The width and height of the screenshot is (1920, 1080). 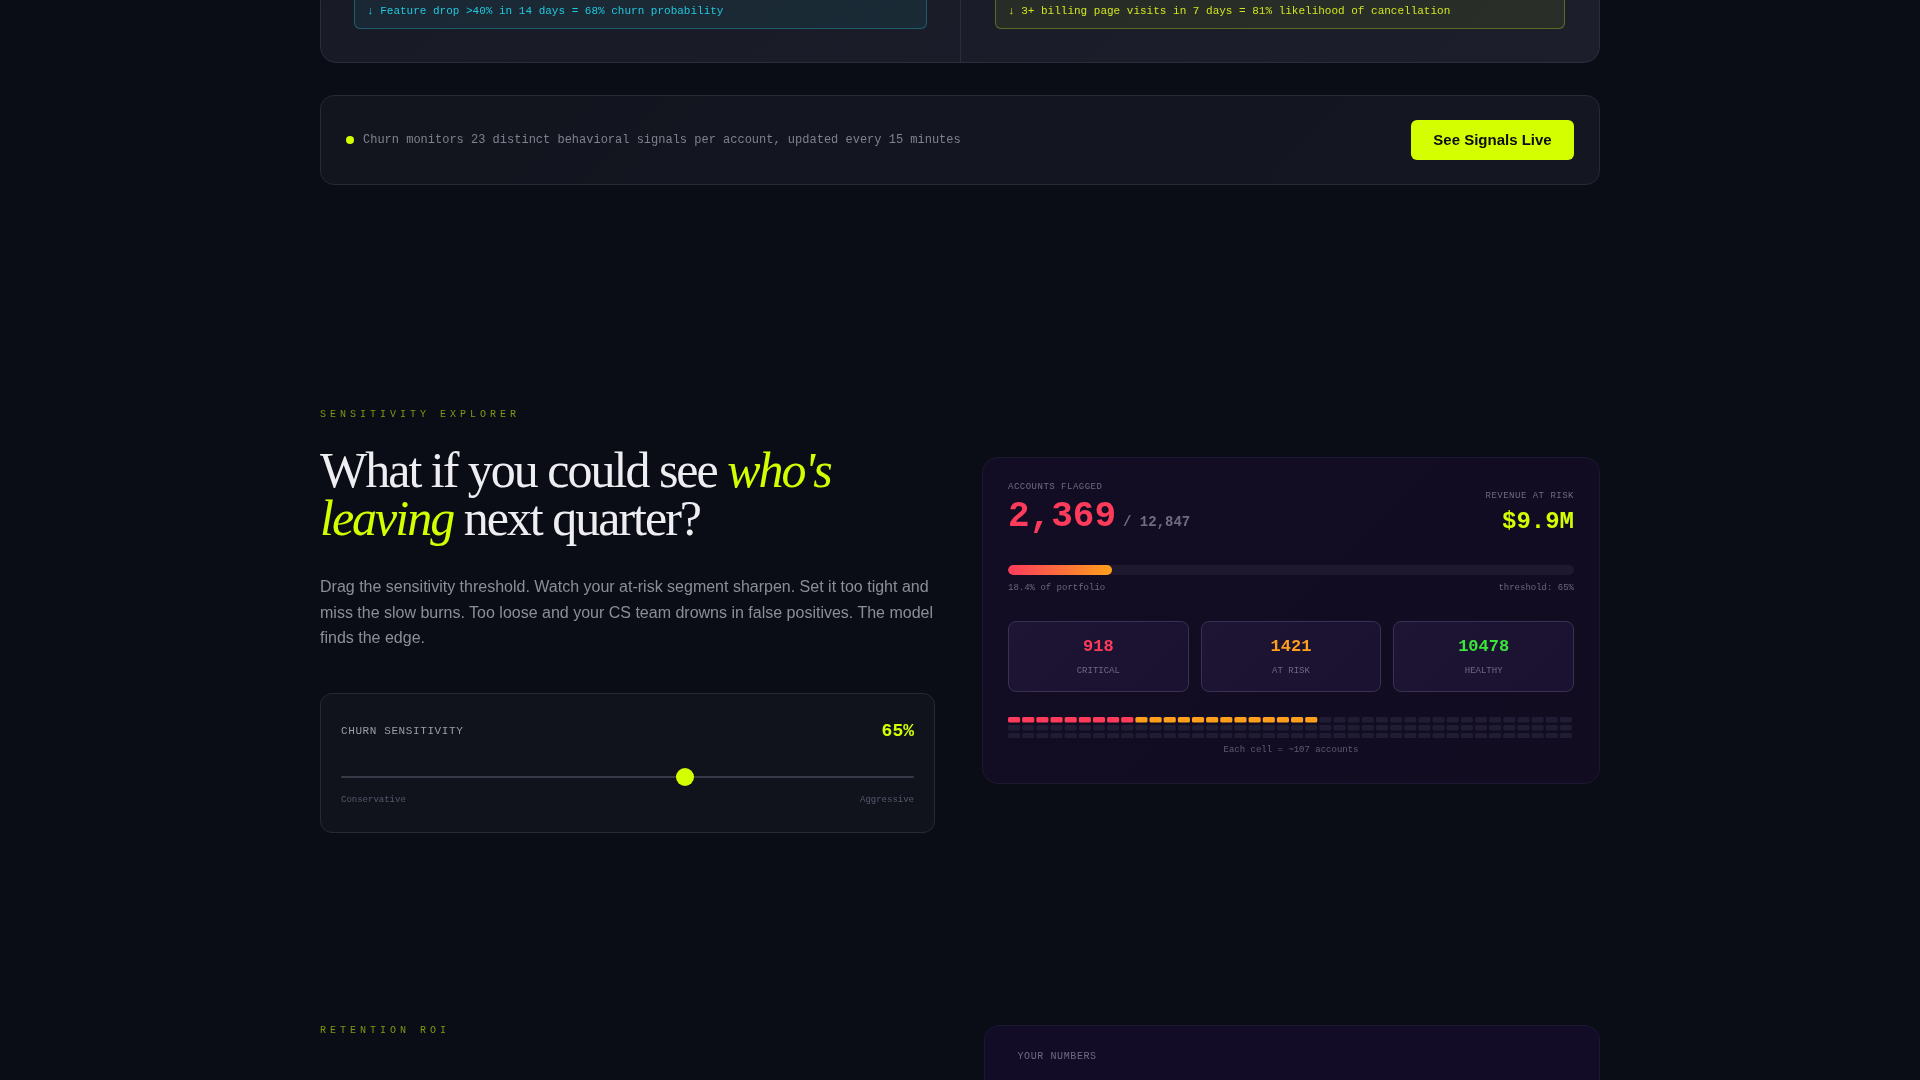 I want to click on slider-thumb, so click(x=684, y=776).